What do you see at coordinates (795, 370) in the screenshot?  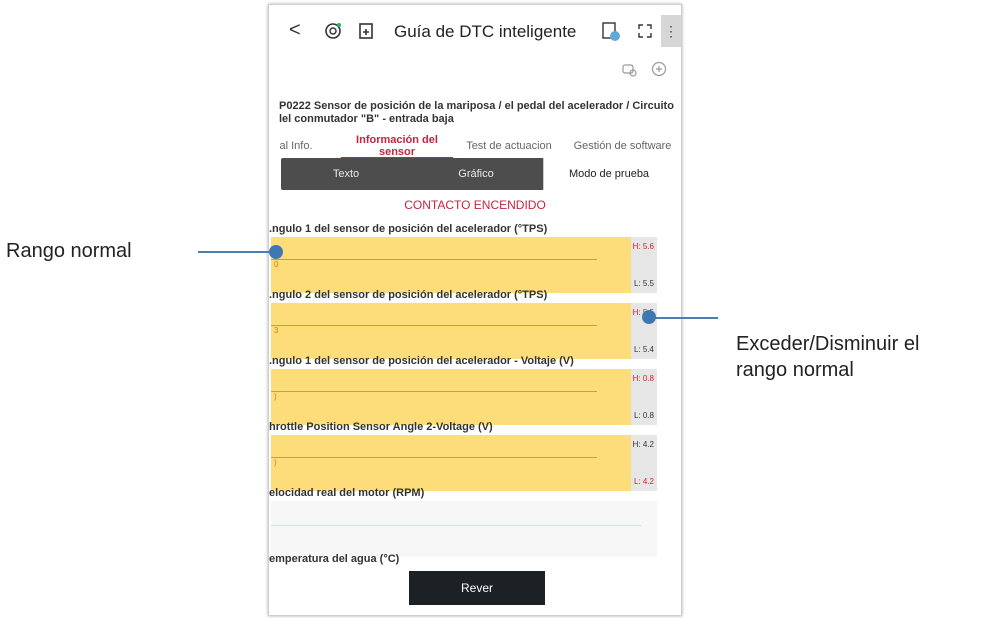 I see `annotation-exceed-line2: rango normal` at bounding box center [795, 370].